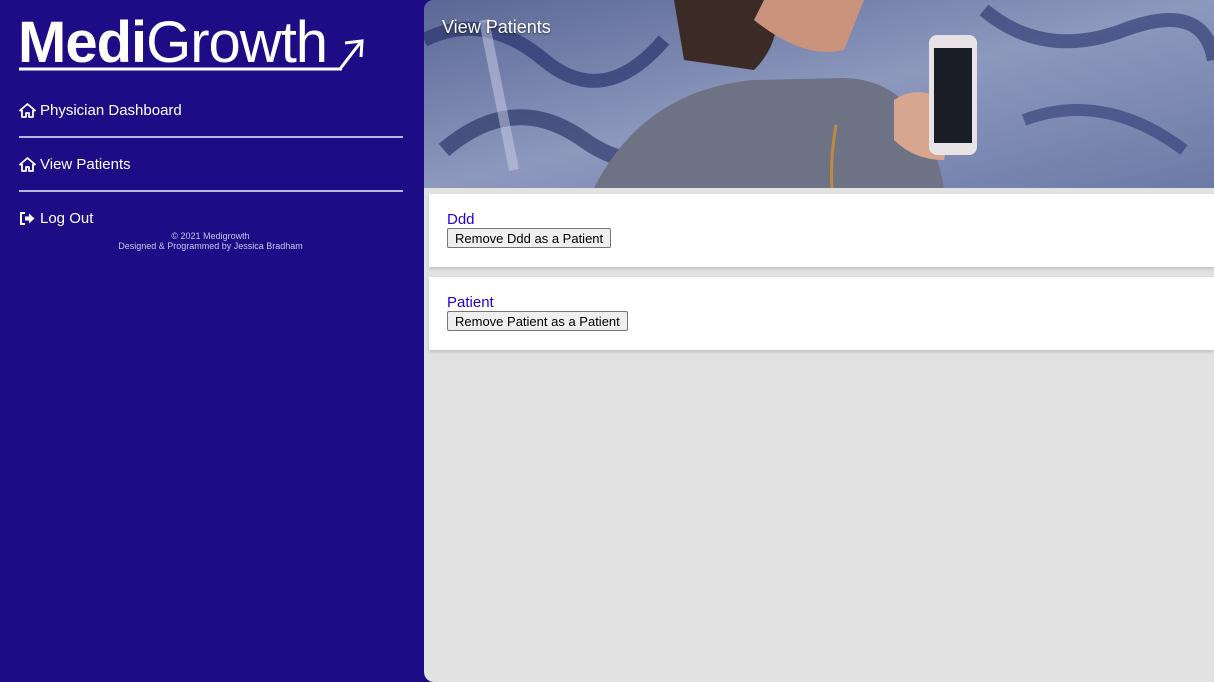 The image size is (1214, 682). Describe the element at coordinates (496, 27) in the screenshot. I see `page-title: View Patients` at that location.